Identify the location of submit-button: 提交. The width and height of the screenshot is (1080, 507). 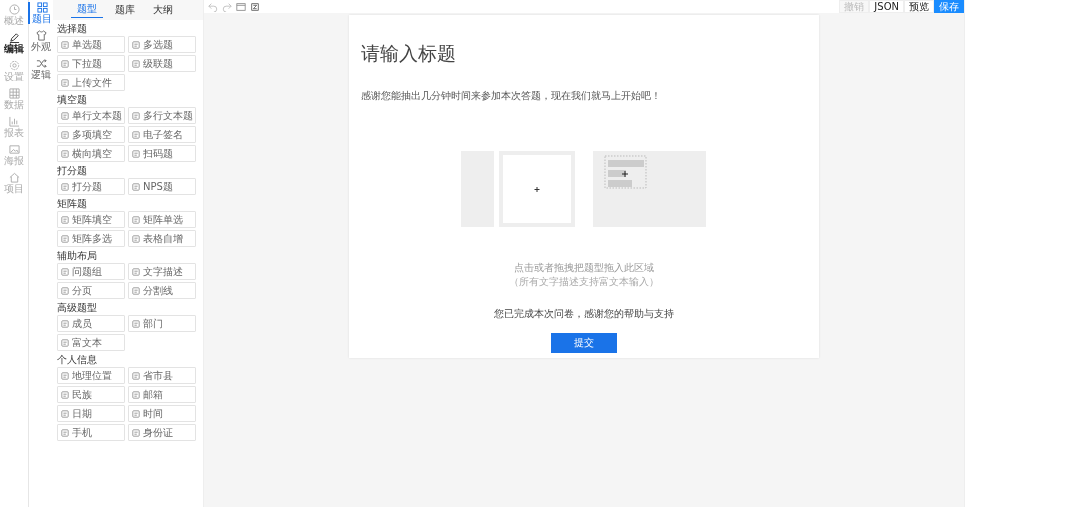
(584, 343).